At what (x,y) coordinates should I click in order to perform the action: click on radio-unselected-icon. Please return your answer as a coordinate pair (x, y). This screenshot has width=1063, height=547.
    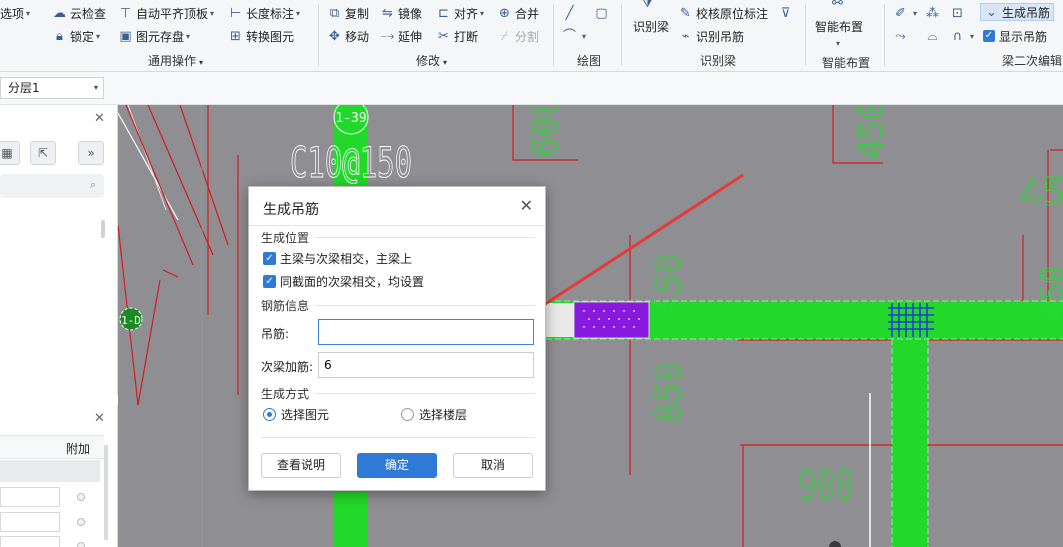
    Looking at the image, I should click on (407, 414).